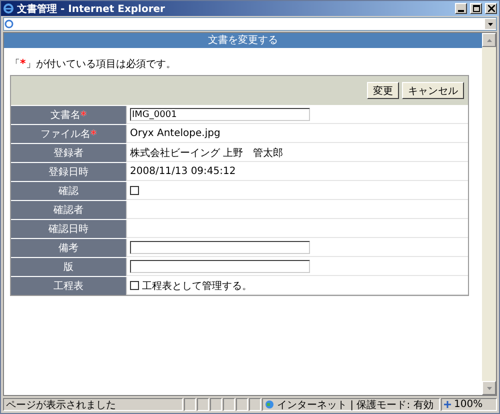  Describe the element at coordinates (183, 171) in the screenshot. I see `field-value: 2008/11/13 09:45:12` at that location.